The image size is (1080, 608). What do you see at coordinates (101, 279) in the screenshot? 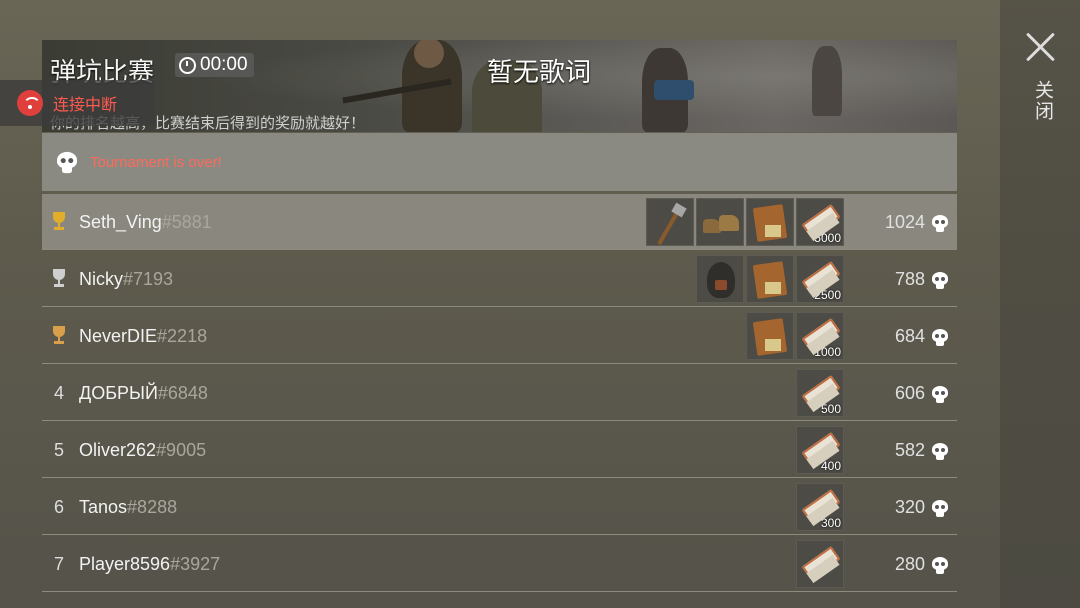
I see `player-name-text: Nicky` at bounding box center [101, 279].